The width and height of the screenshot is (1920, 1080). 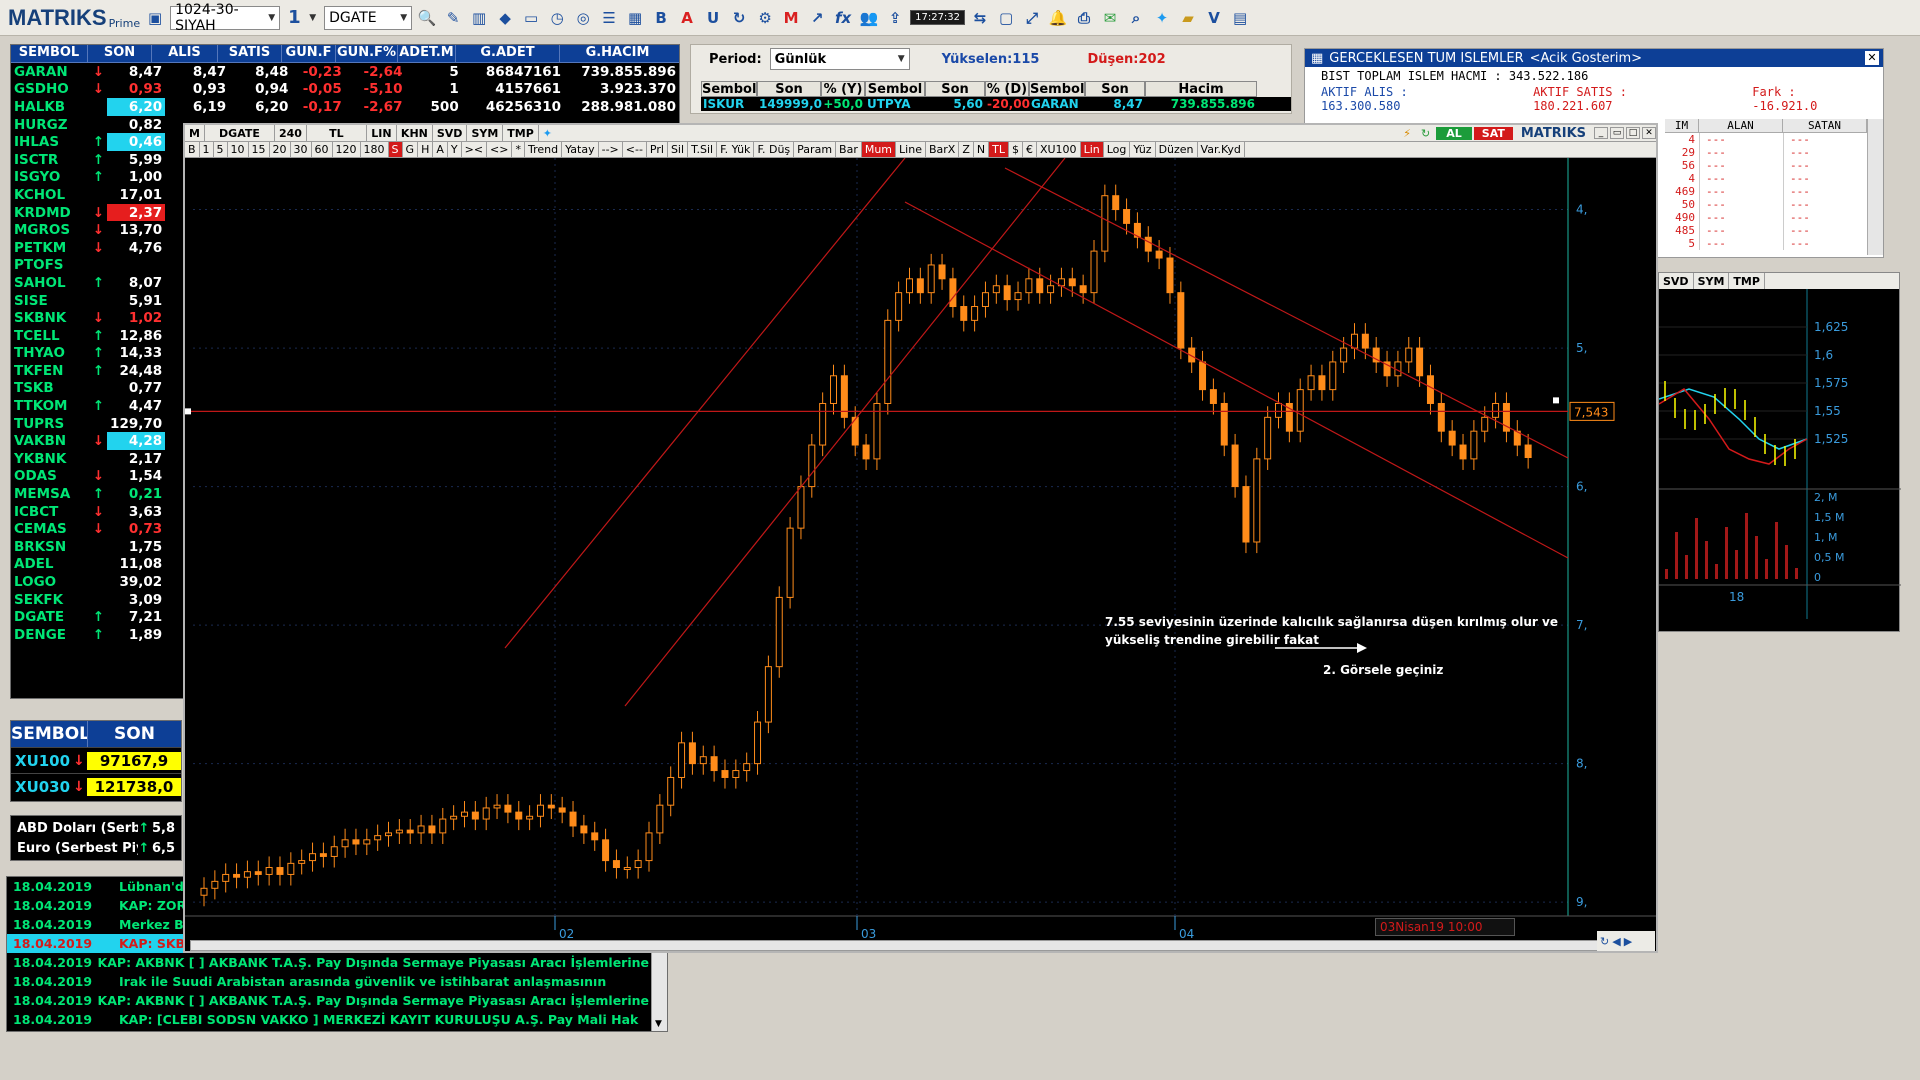 I want to click on line-chart-icon: ↗, so click(x=817, y=18).